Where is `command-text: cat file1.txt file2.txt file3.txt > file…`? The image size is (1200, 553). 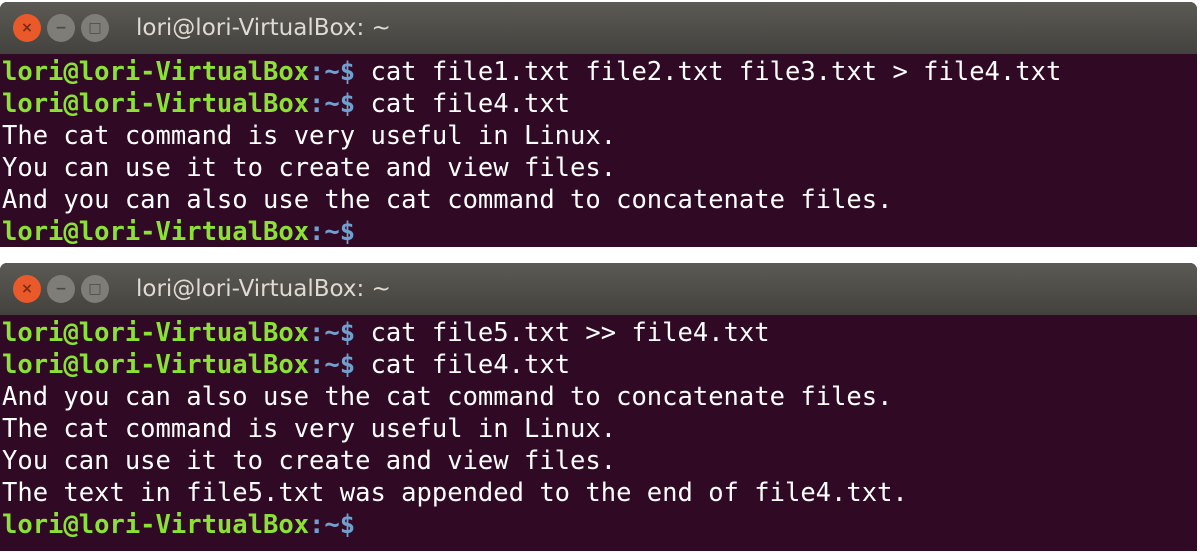 command-text: cat file1.txt file2.txt file3.txt > file… is located at coordinates (708, 72).